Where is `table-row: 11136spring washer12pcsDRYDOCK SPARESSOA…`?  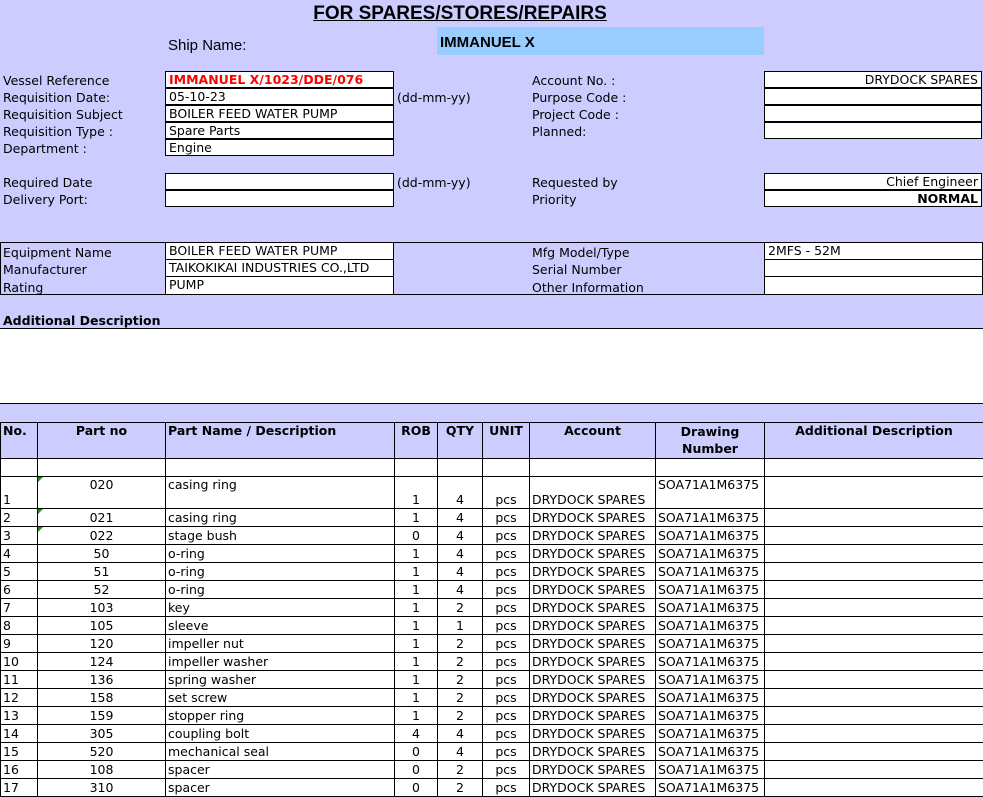
table-row: 11136spring washer12pcsDRYDOCK SPARESSOA… is located at coordinates (492, 680).